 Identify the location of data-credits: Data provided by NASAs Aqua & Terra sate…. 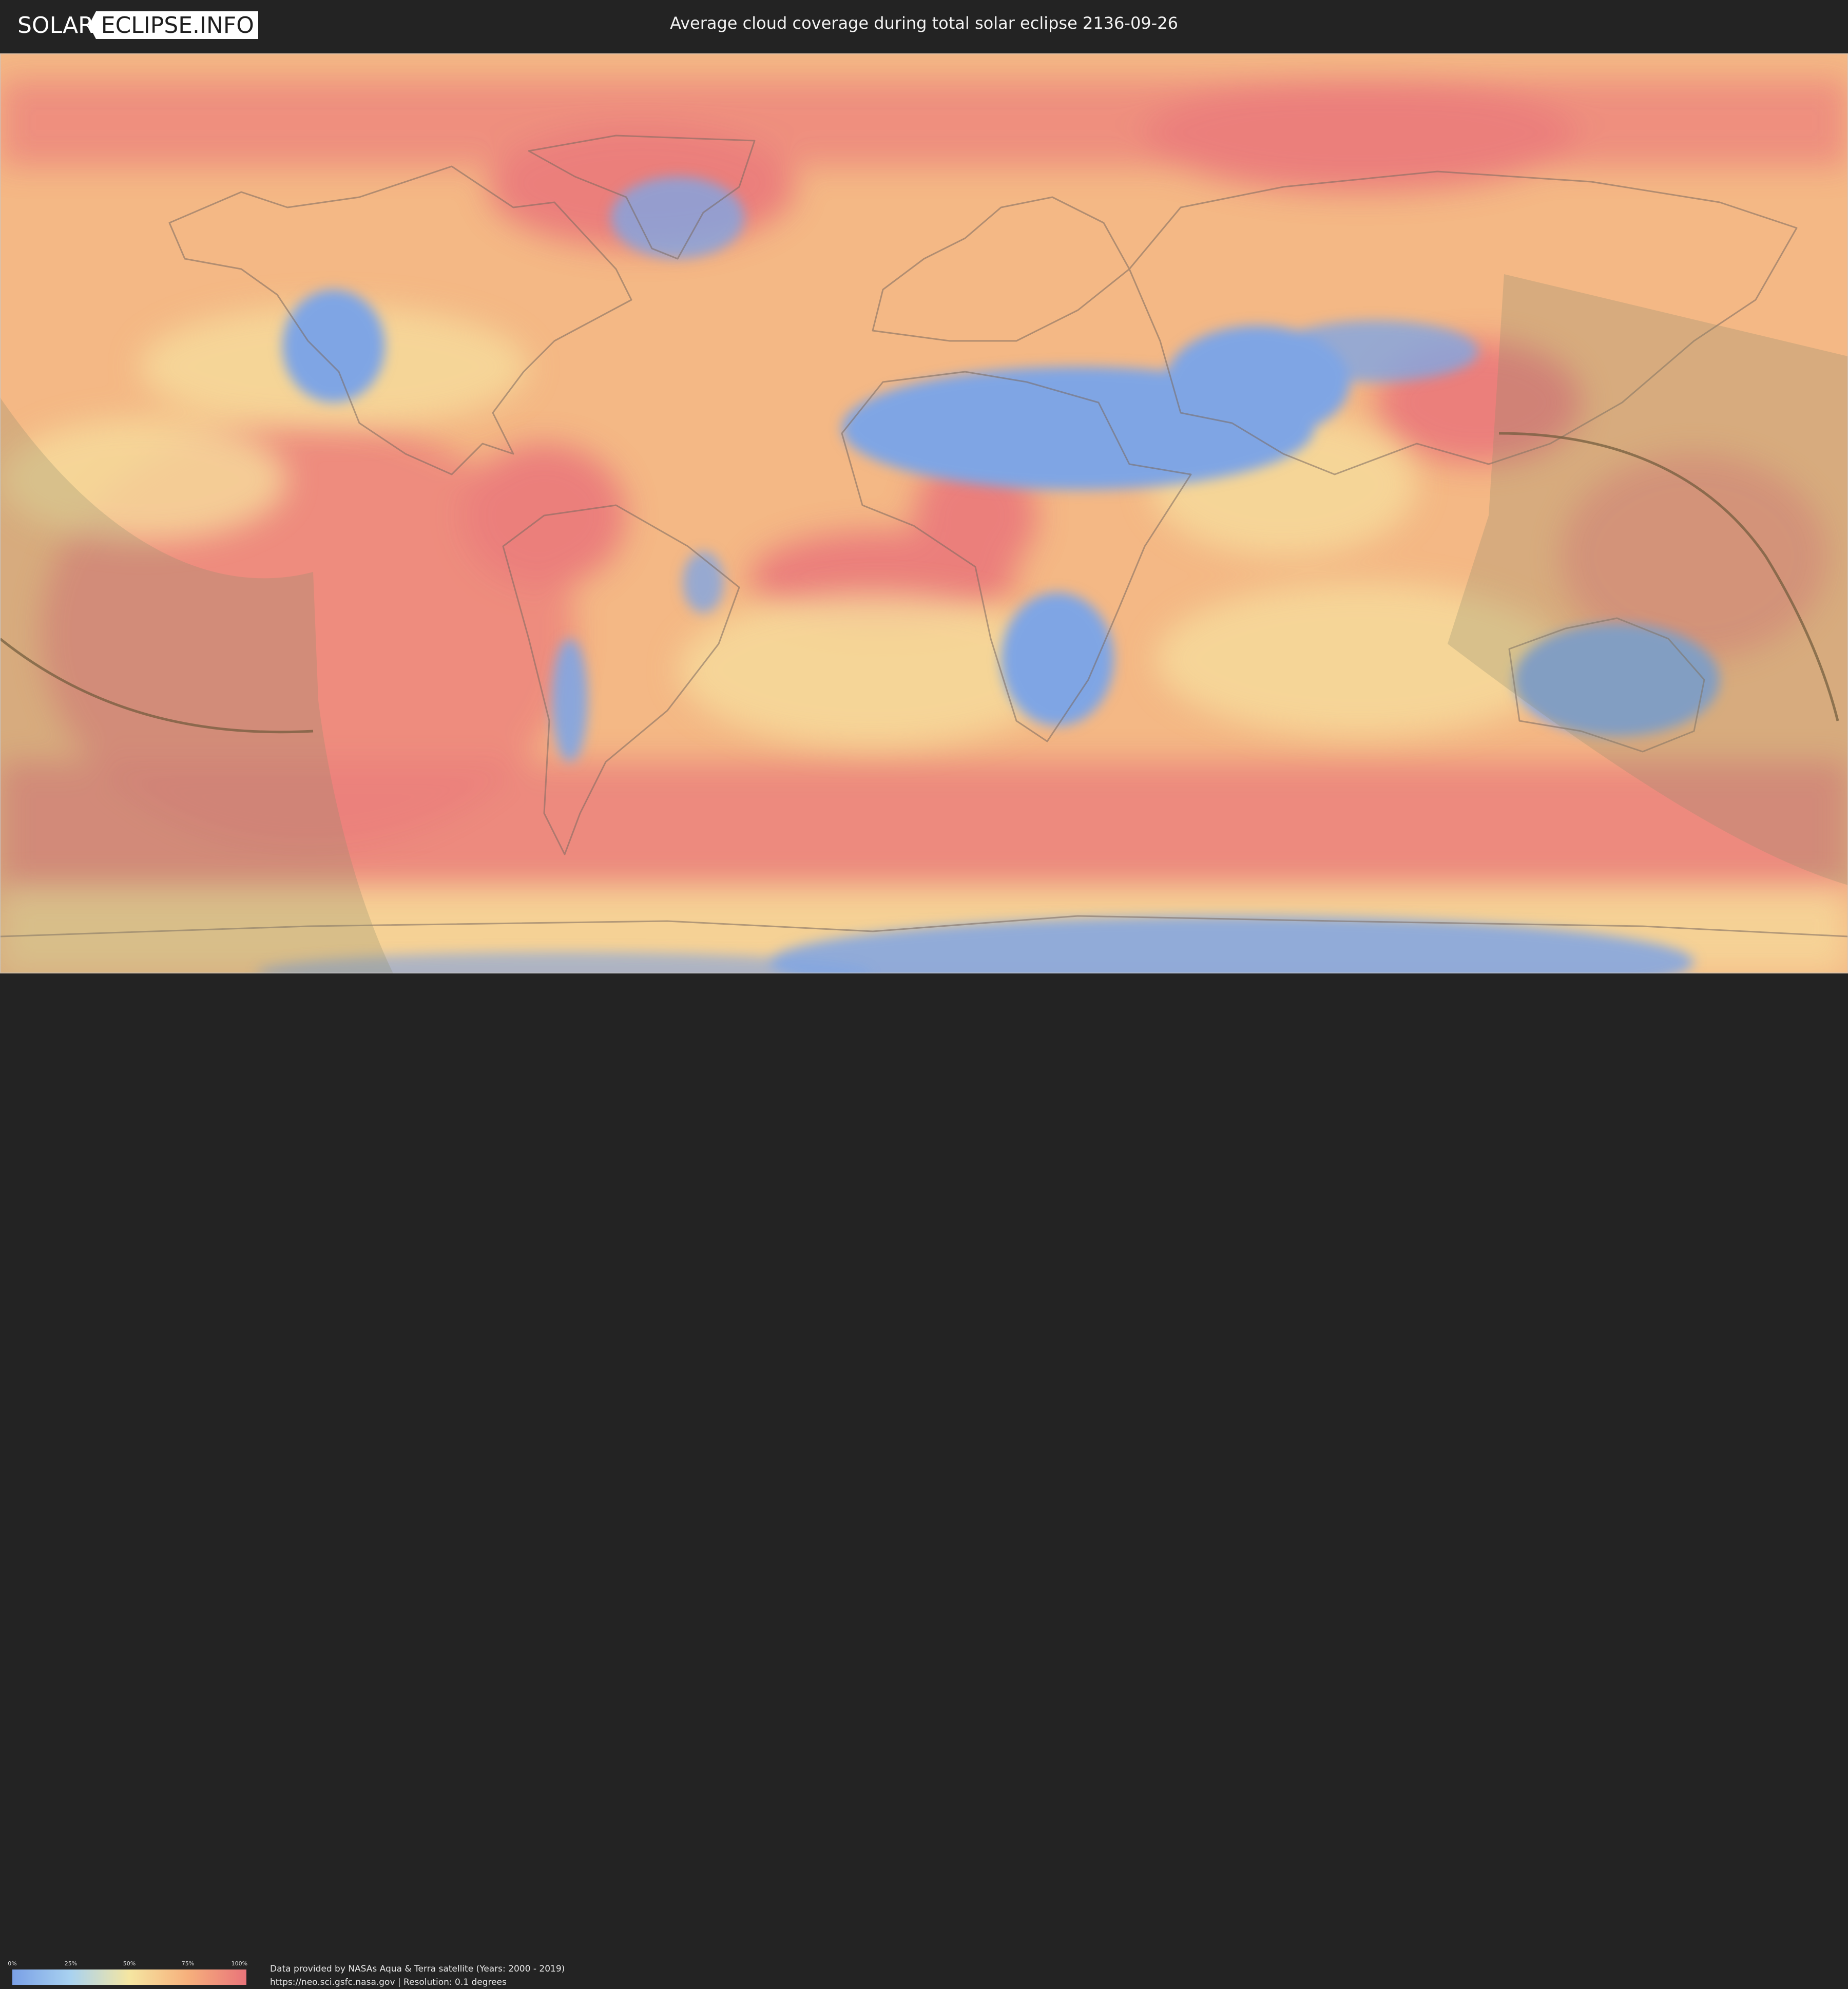
(417, 1975).